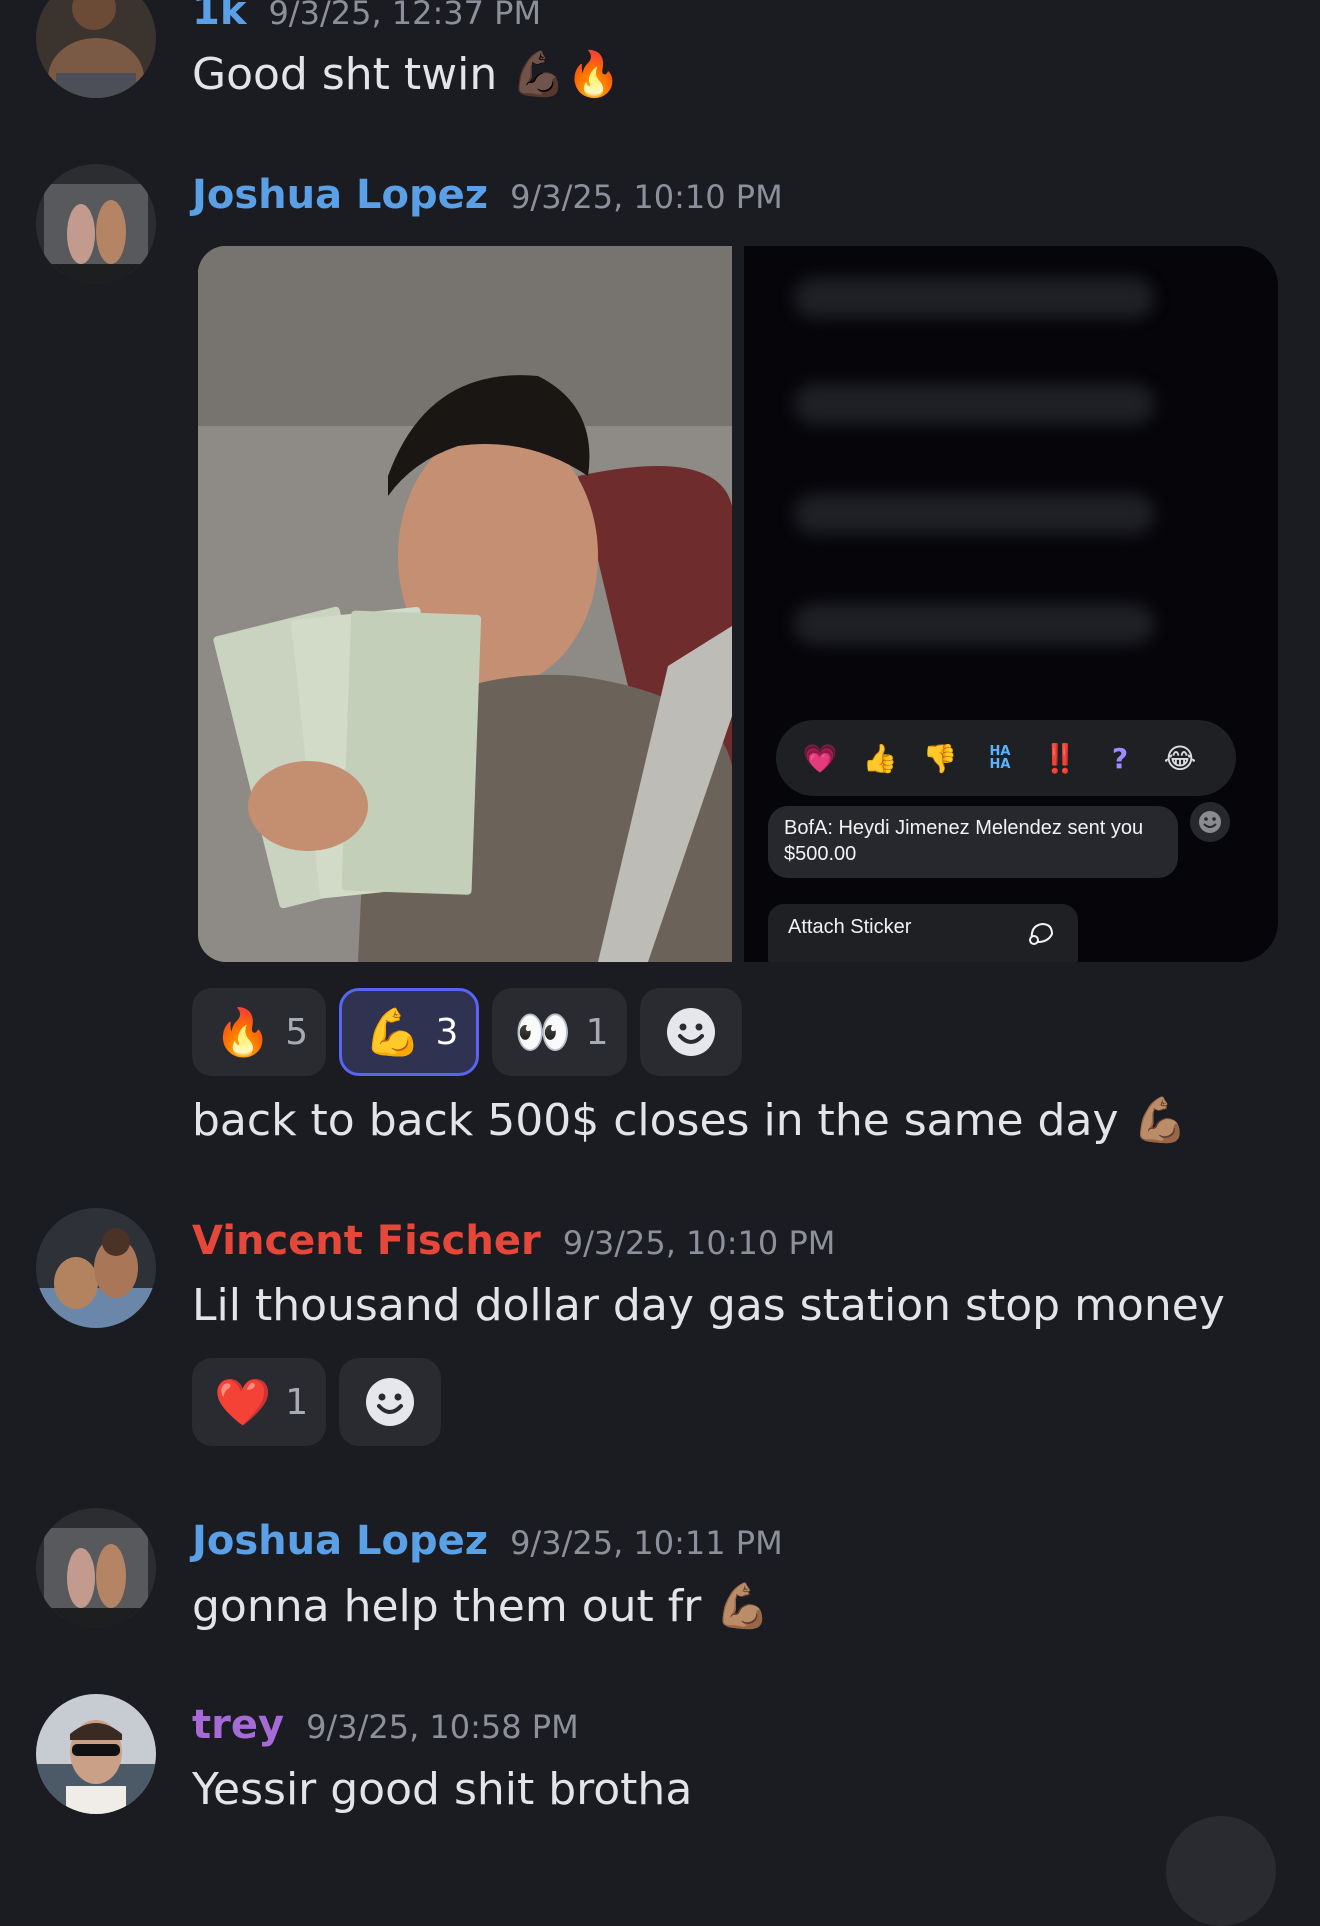 The height and width of the screenshot is (1926, 1320). What do you see at coordinates (646, 1543) in the screenshot?
I see `timestamp: 9/3/25, 10:11 PM` at bounding box center [646, 1543].